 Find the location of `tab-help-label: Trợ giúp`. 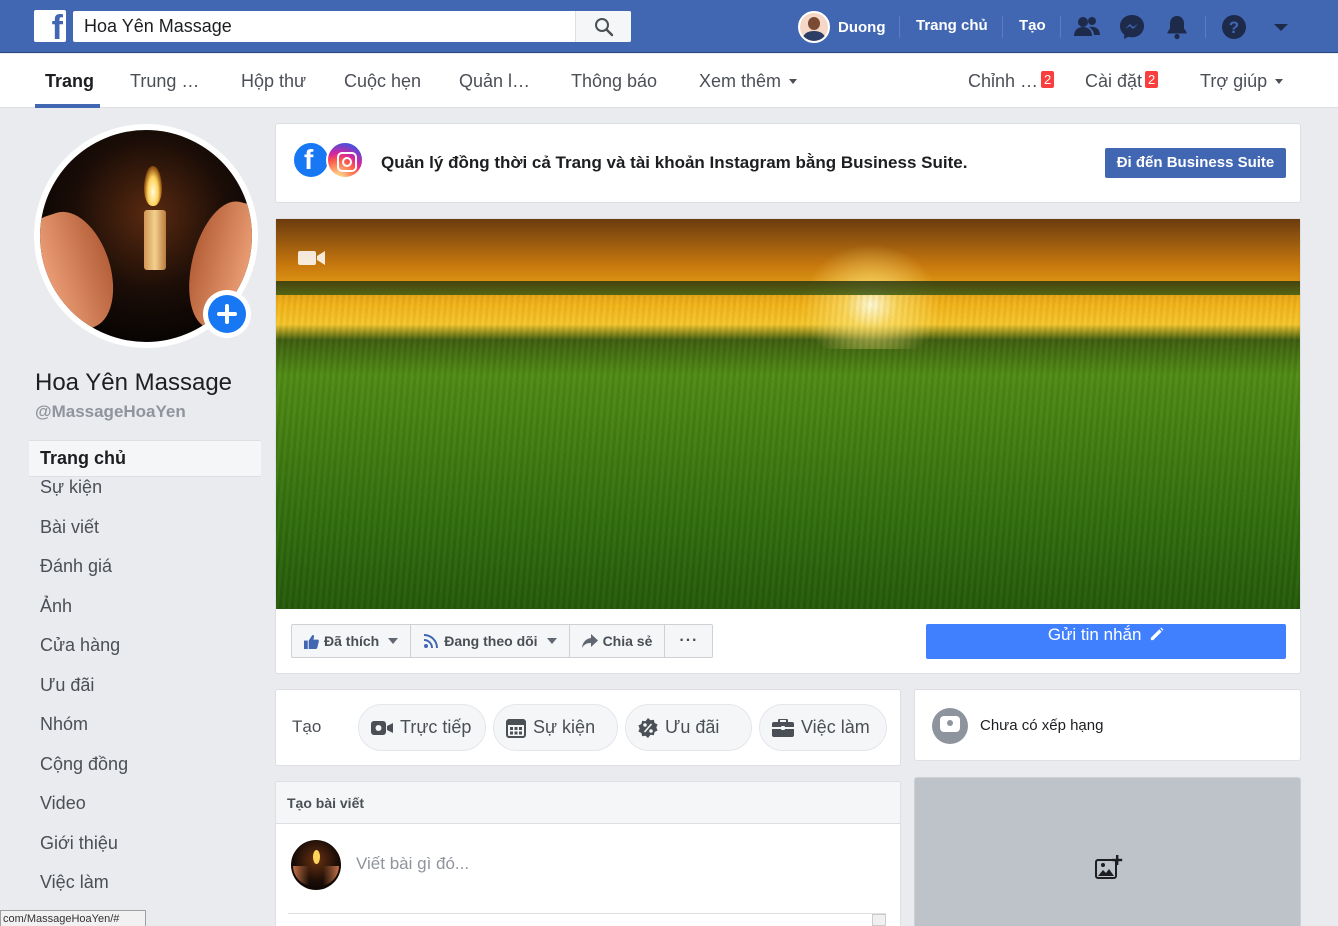

tab-help-label: Trợ giúp is located at coordinates (1234, 81).